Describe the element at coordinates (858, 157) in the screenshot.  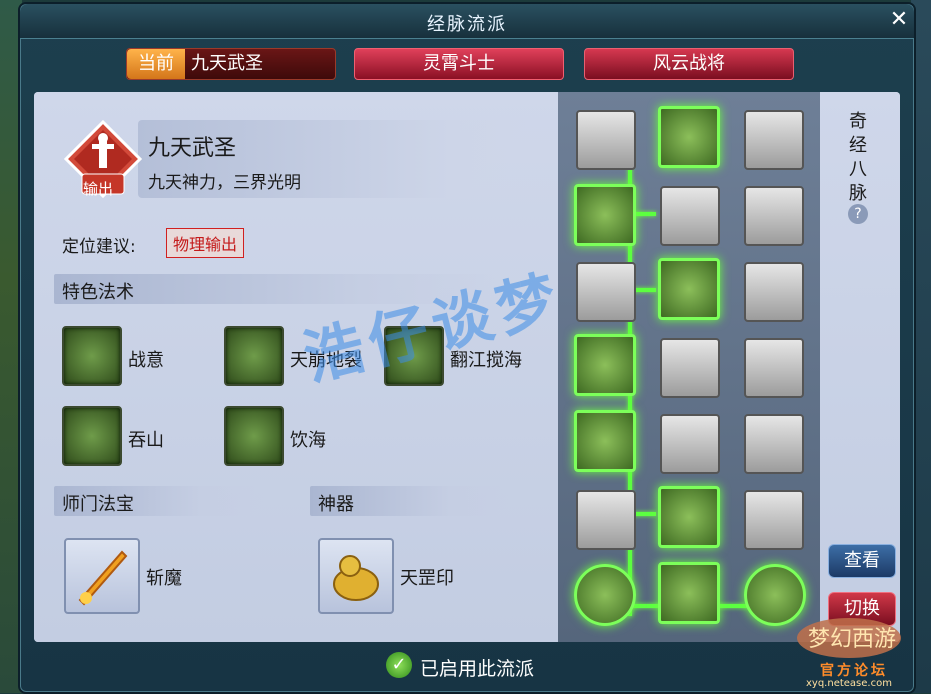
I see `meridian-title: 奇经八脉` at that location.